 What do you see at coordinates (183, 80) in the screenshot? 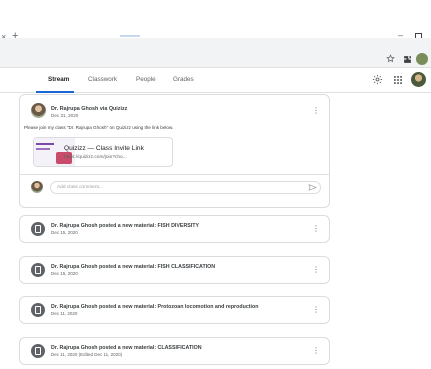
I see `tab-grades: Grades` at bounding box center [183, 80].